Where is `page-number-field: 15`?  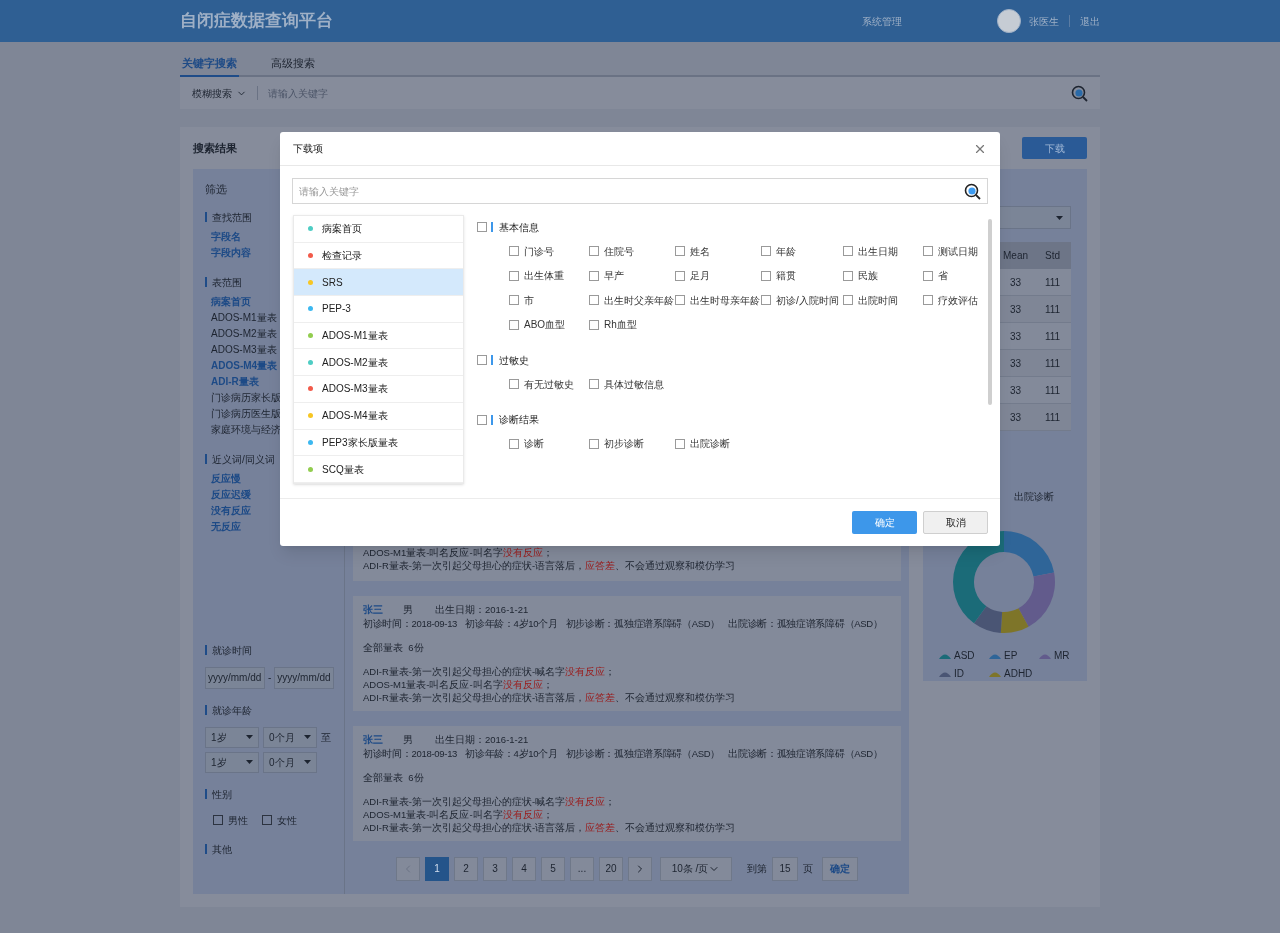 page-number-field: 15 is located at coordinates (785, 868).